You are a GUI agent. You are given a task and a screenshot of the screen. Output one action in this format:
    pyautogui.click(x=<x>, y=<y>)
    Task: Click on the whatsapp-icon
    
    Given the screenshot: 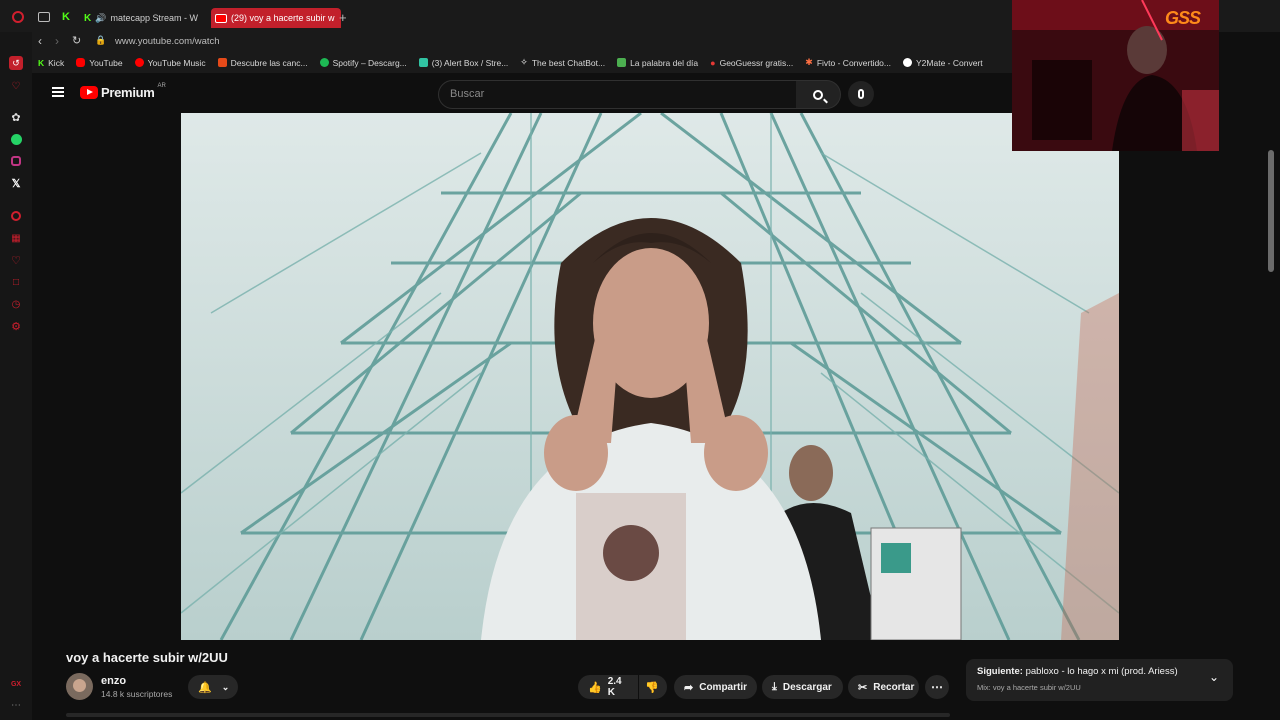 What is the action you would take?
    pyautogui.click(x=16, y=139)
    